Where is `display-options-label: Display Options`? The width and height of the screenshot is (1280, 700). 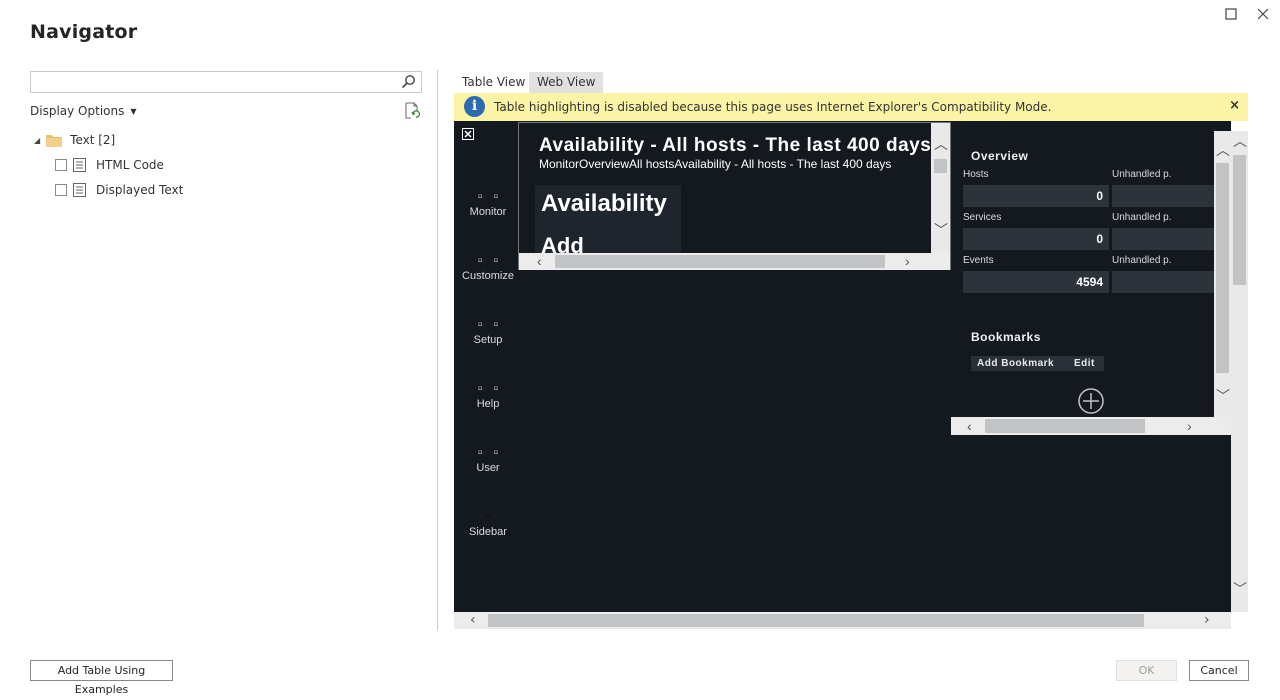
display-options-label: Display Options is located at coordinates (77, 111).